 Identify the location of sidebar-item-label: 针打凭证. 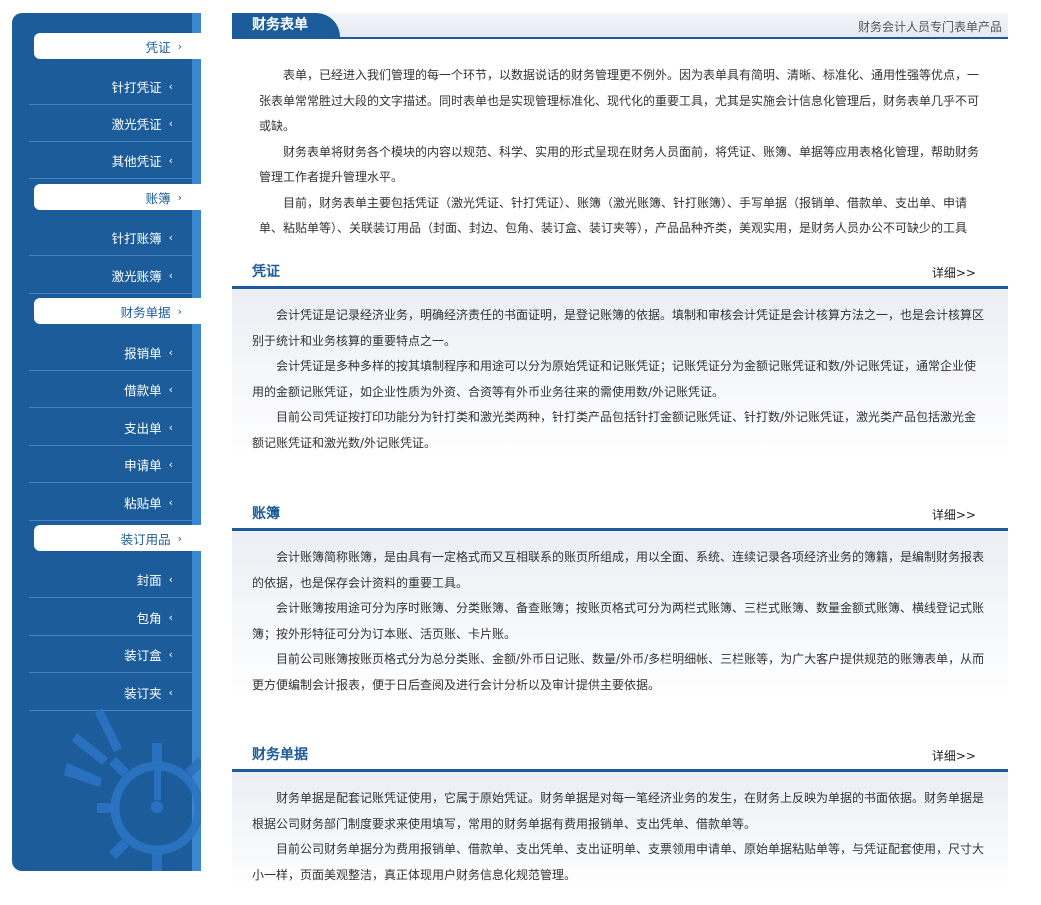
(136, 87).